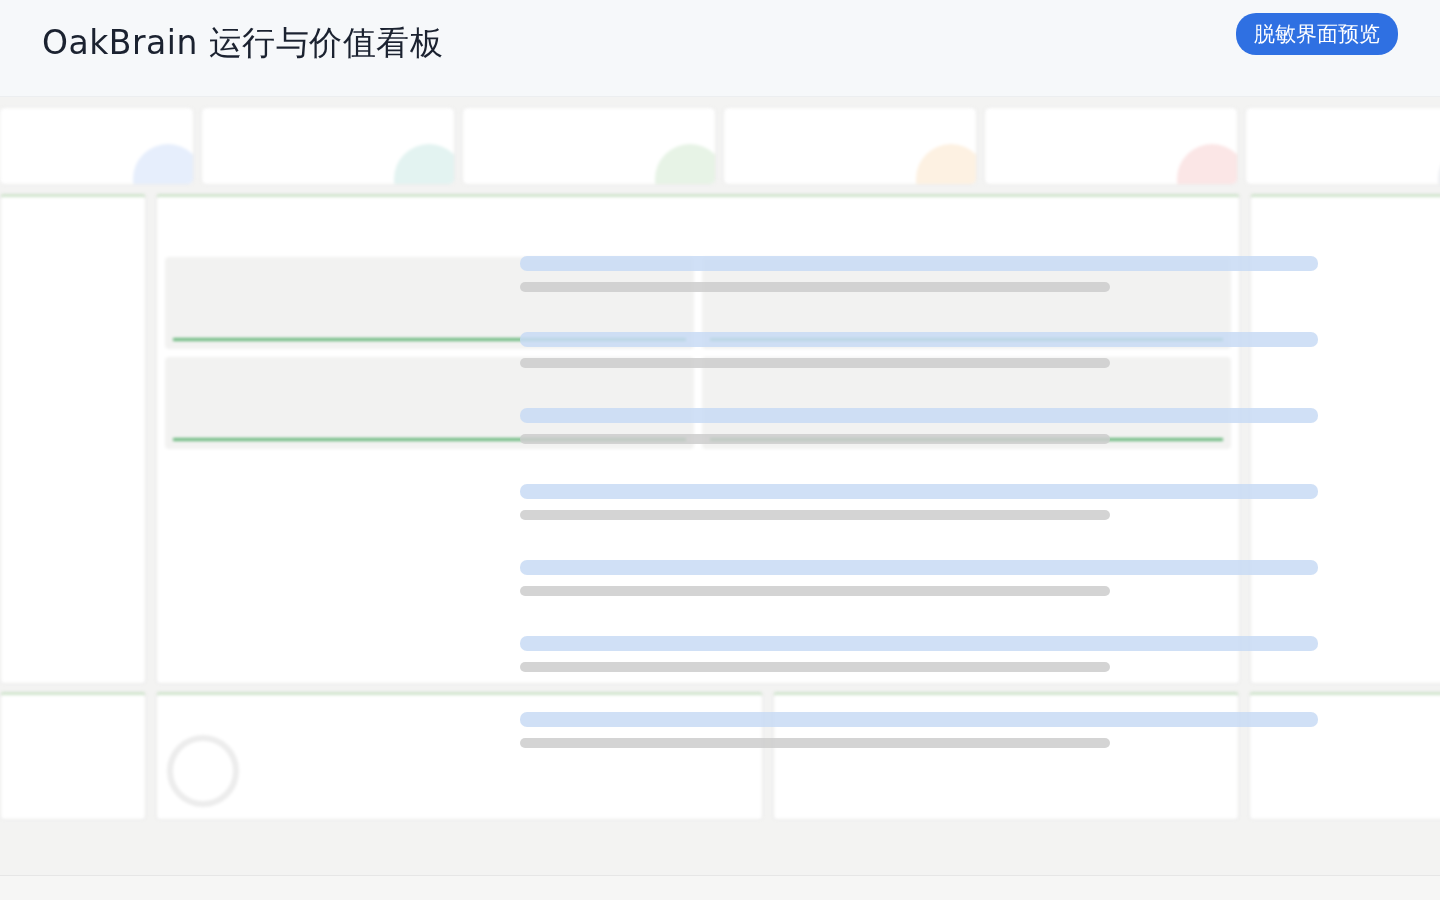 This screenshot has width=1440, height=900. I want to click on preview-badge: 脱敏界面预览, so click(1317, 34).